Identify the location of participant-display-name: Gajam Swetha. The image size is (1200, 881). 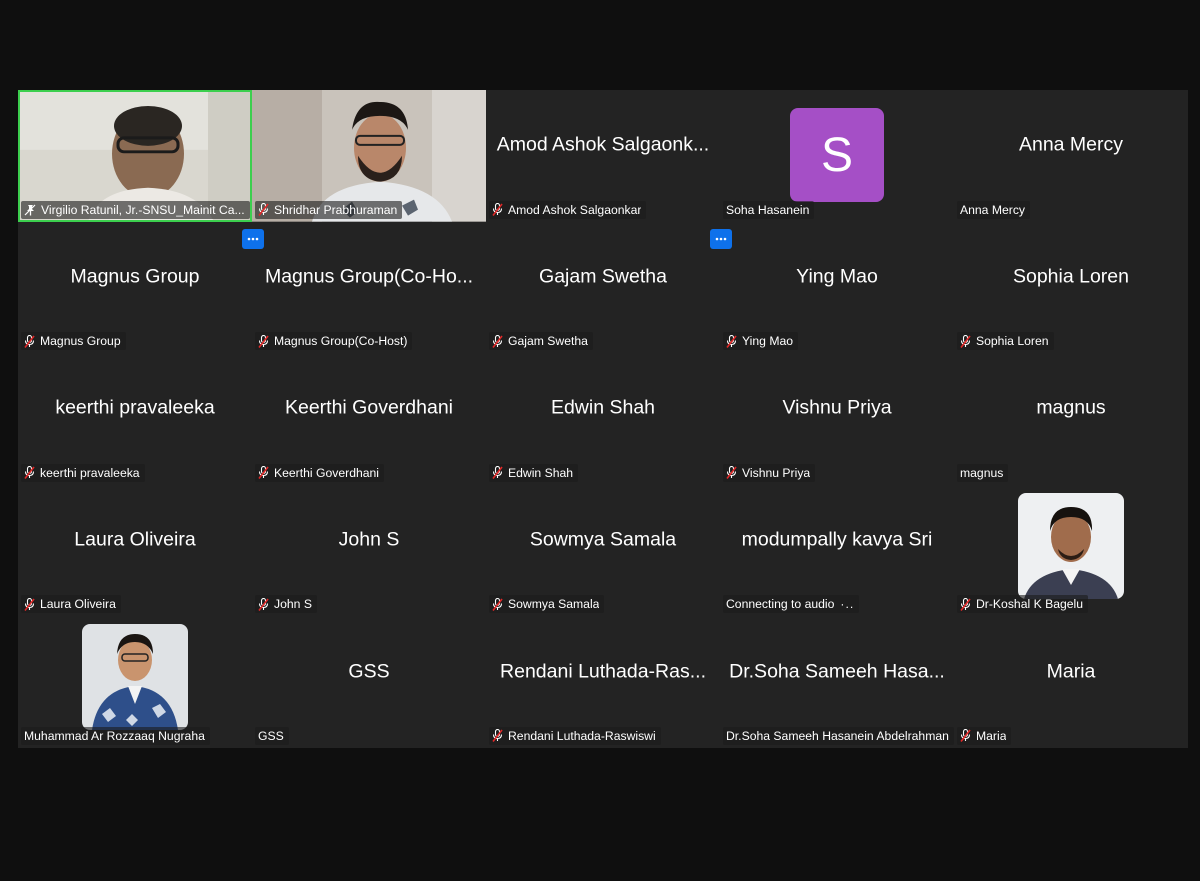
(603, 276).